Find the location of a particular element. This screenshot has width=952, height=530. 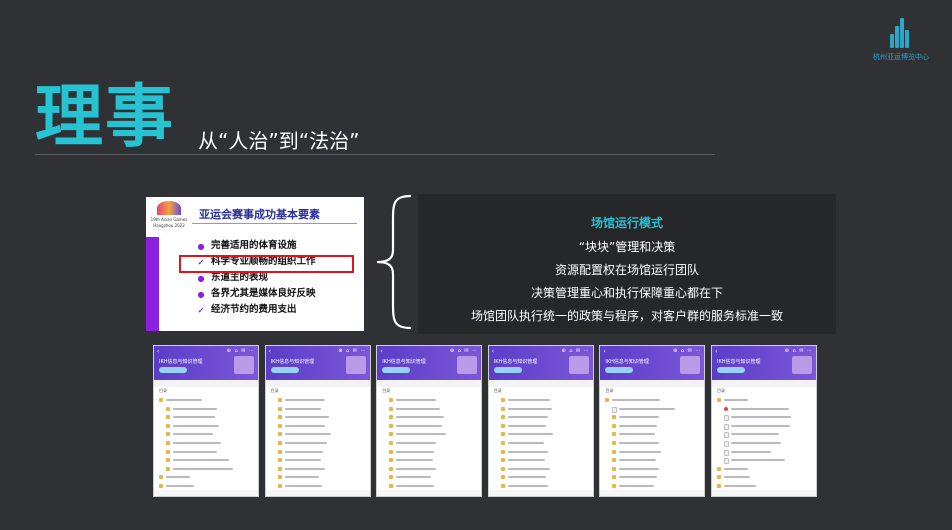

card-title: 亚运会赛事成功基本要素 is located at coordinates (259, 214).